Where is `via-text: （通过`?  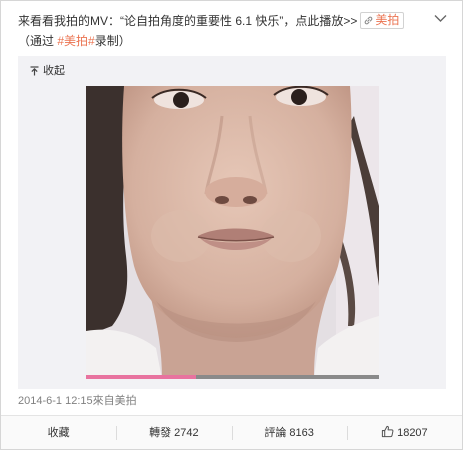
via-text: （通过 is located at coordinates (38, 41).